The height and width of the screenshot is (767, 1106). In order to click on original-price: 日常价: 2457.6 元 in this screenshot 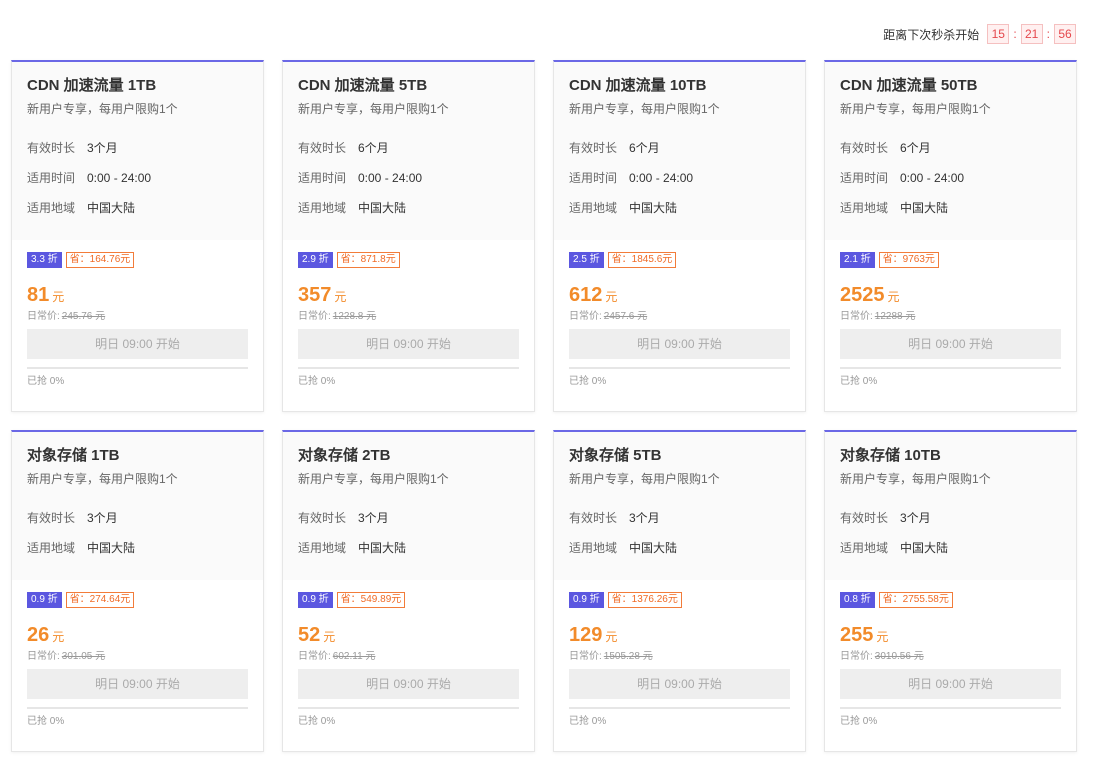, I will do `click(679, 317)`.